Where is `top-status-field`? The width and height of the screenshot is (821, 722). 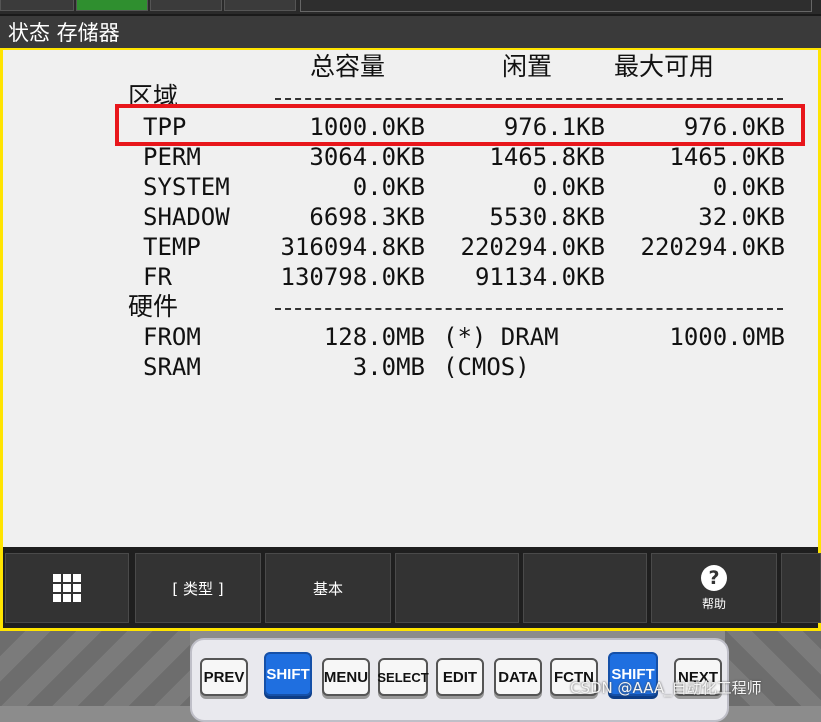 top-status-field is located at coordinates (556, 6).